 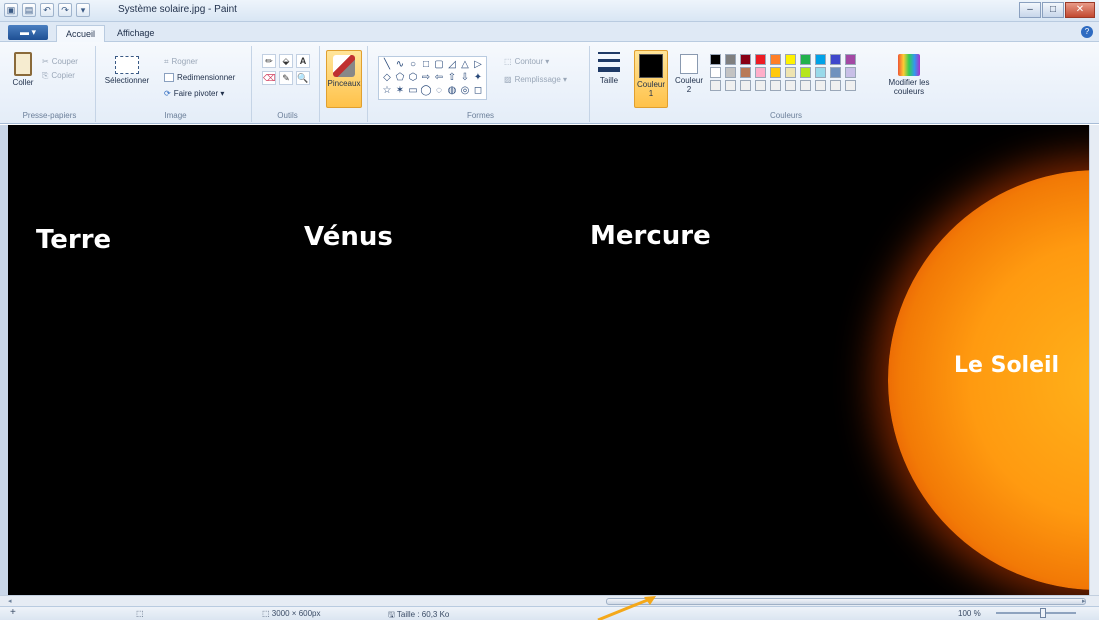 I want to click on shape-option-20: ◌, so click(x=439, y=91).